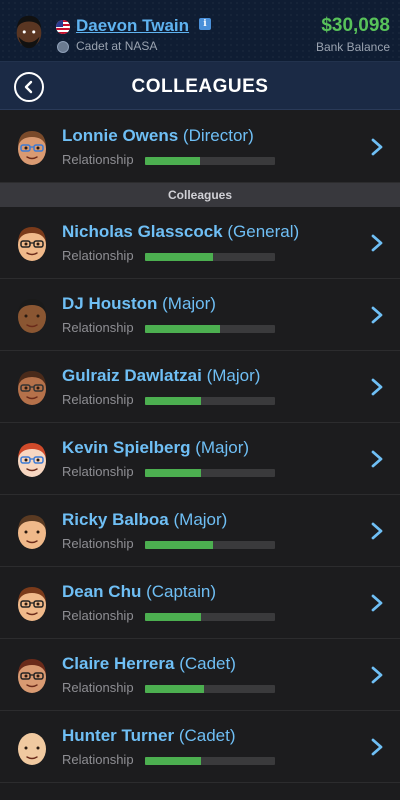 The image size is (400, 800). Describe the element at coordinates (142, 231) in the screenshot. I see `colleague-name: Nicholas Glasscock` at that location.